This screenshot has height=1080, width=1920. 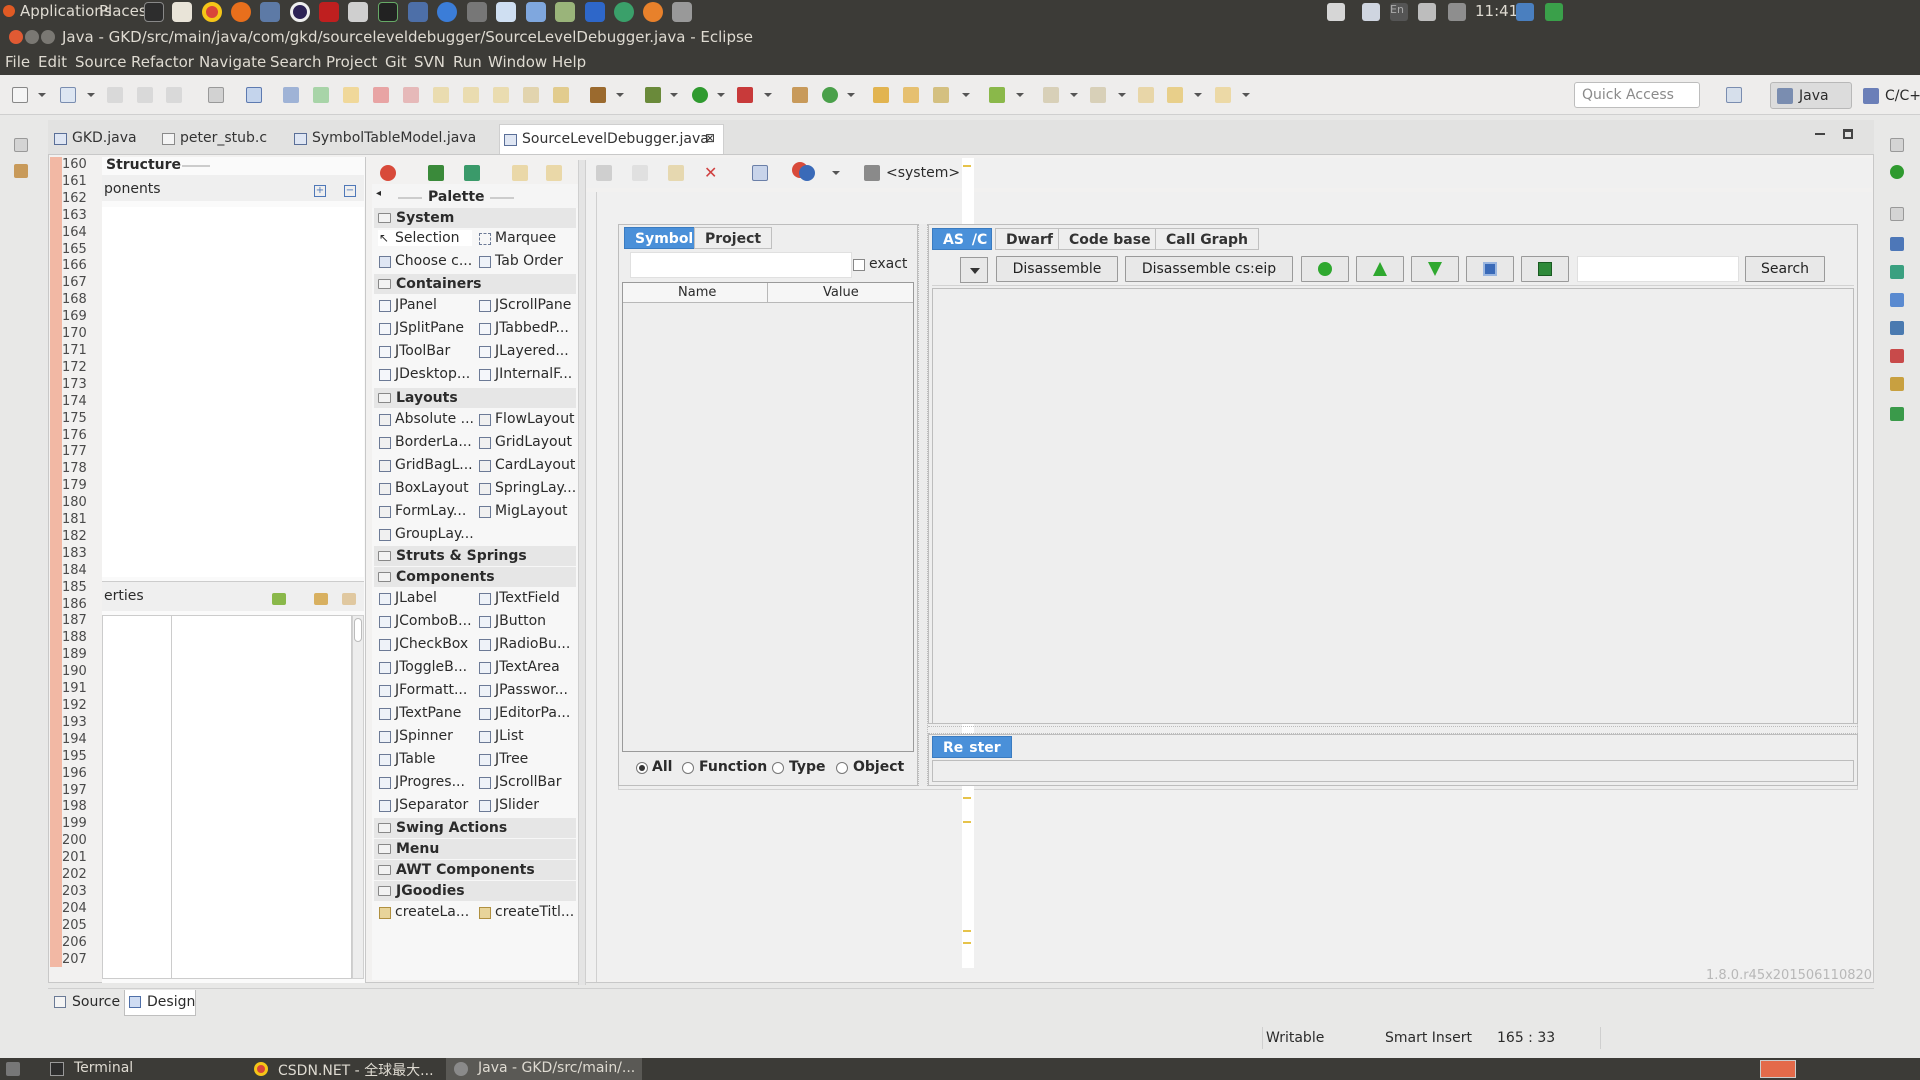 What do you see at coordinates (429, 62) in the screenshot?
I see `menu-svn: SVN` at bounding box center [429, 62].